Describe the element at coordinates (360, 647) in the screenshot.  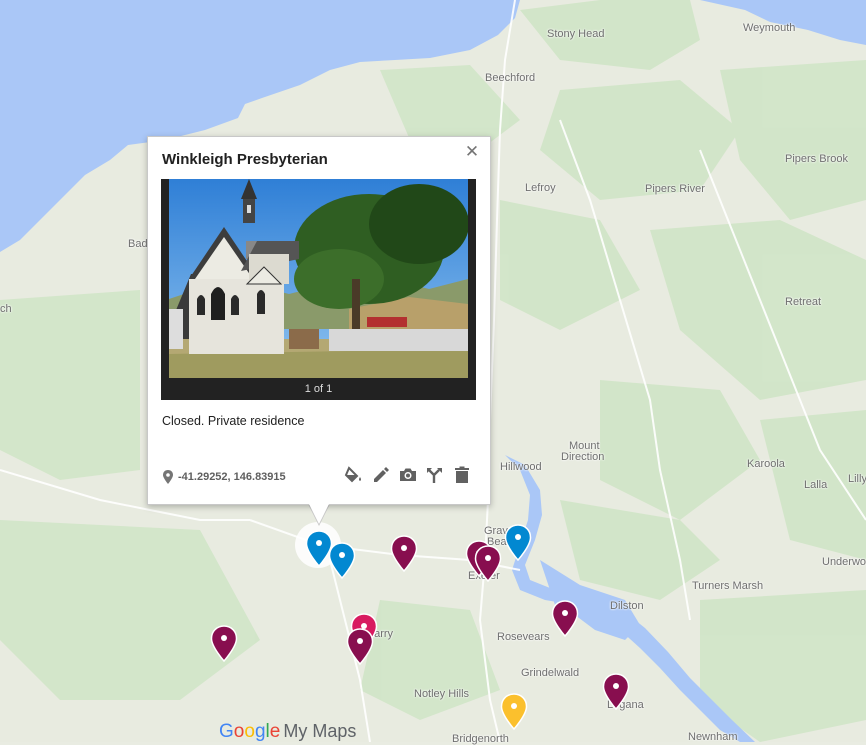
I see `map-marker-m9` at that location.